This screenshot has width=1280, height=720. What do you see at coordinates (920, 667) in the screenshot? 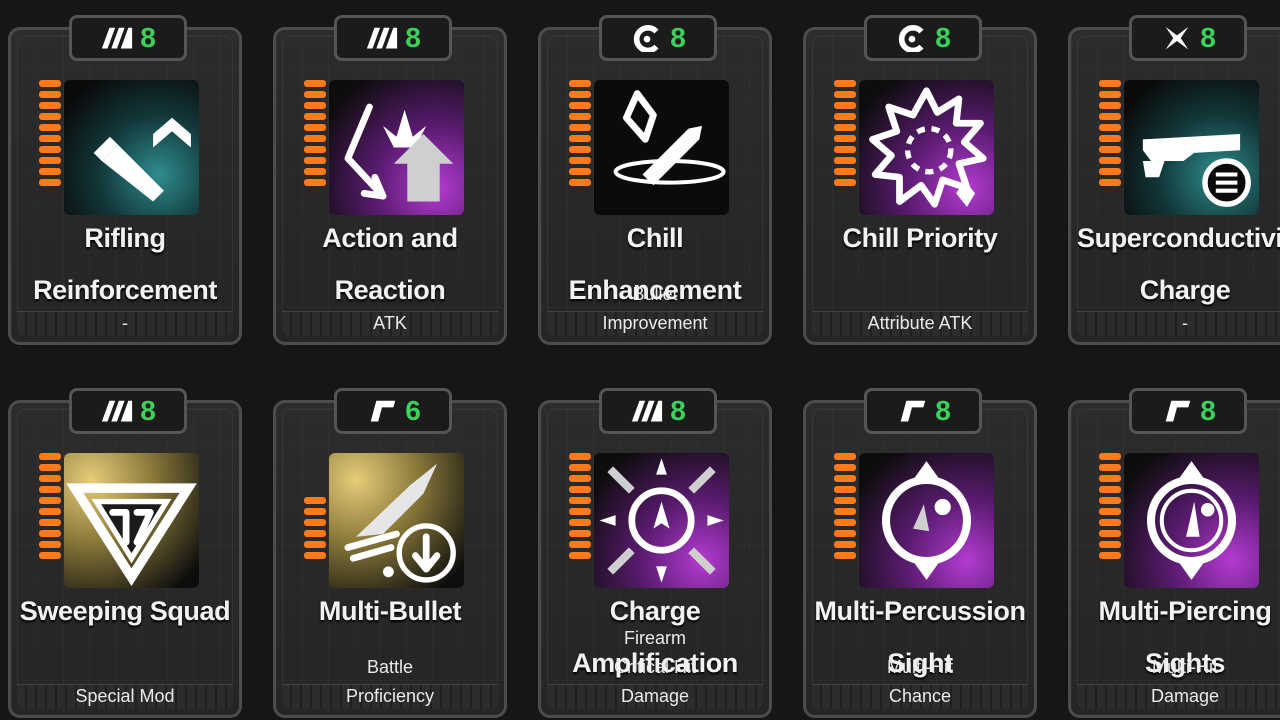
I see `mod-category-line: Multi-Hit` at bounding box center [920, 667].